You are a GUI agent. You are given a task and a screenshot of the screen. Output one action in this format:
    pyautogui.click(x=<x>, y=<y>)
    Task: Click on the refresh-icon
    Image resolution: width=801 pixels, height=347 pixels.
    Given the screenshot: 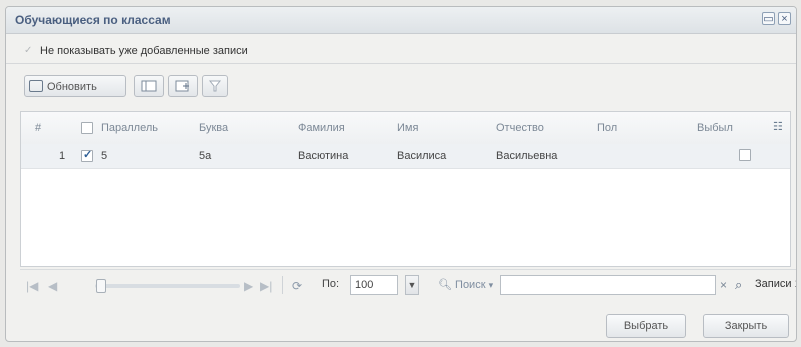 What is the action you would take?
    pyautogui.click(x=36, y=86)
    